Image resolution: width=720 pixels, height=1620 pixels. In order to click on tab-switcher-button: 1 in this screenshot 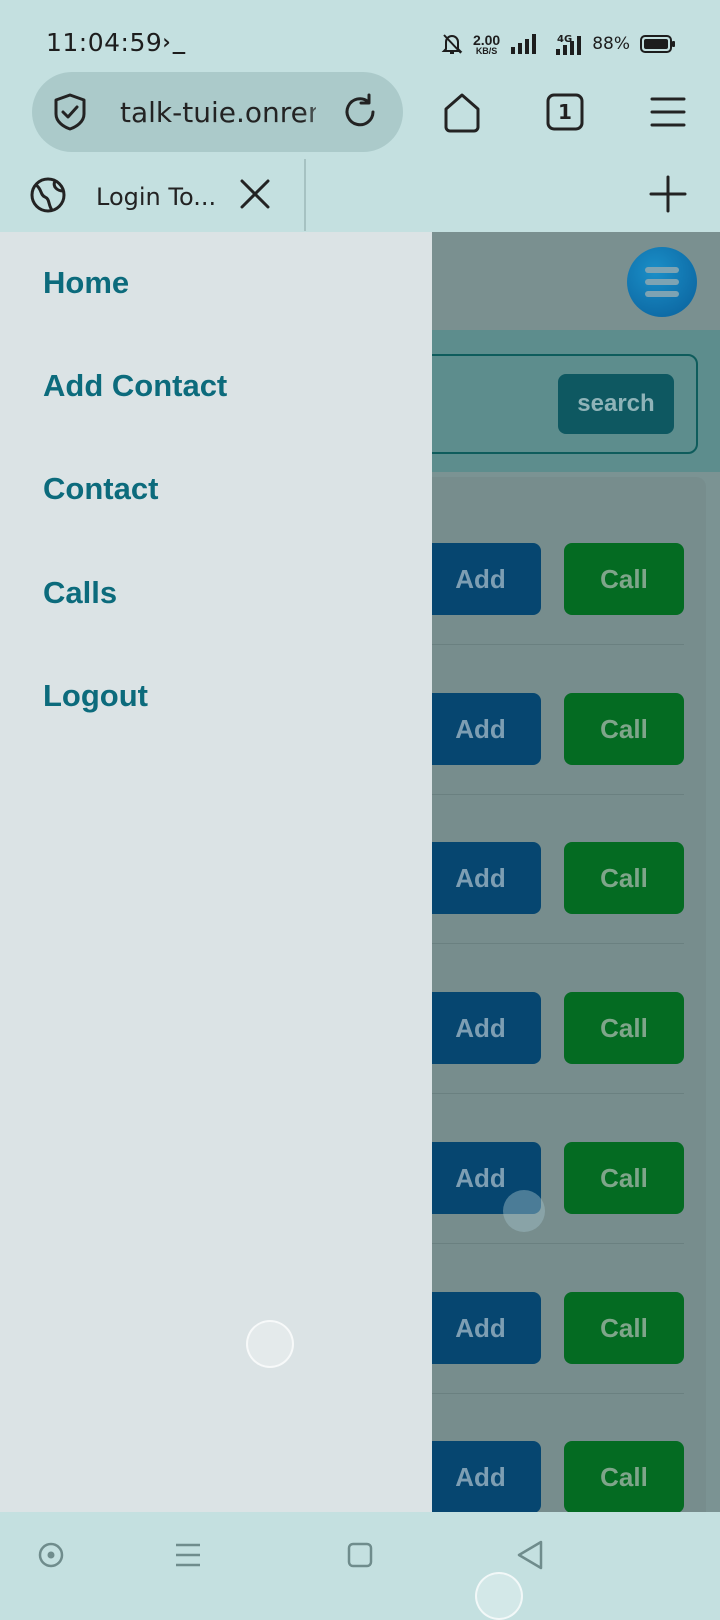, I will do `click(565, 112)`.